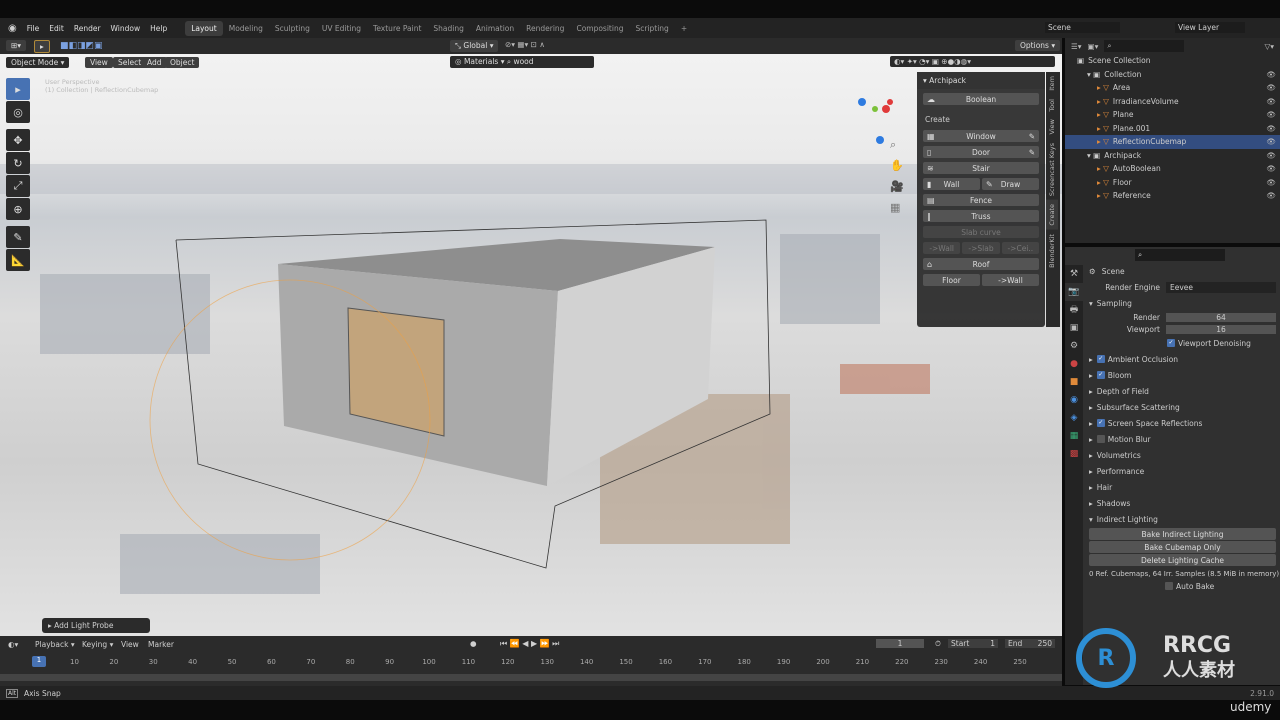  What do you see at coordinates (1030, 643) in the screenshot?
I see `end-frame-field: End 250` at bounding box center [1030, 643].